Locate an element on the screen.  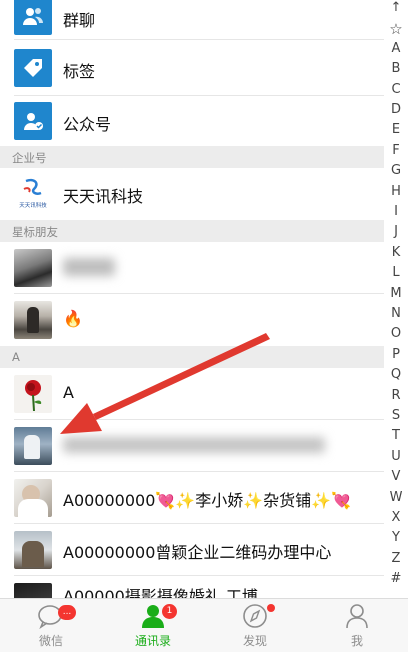
index-letter: T is located at coordinates (396, 435).